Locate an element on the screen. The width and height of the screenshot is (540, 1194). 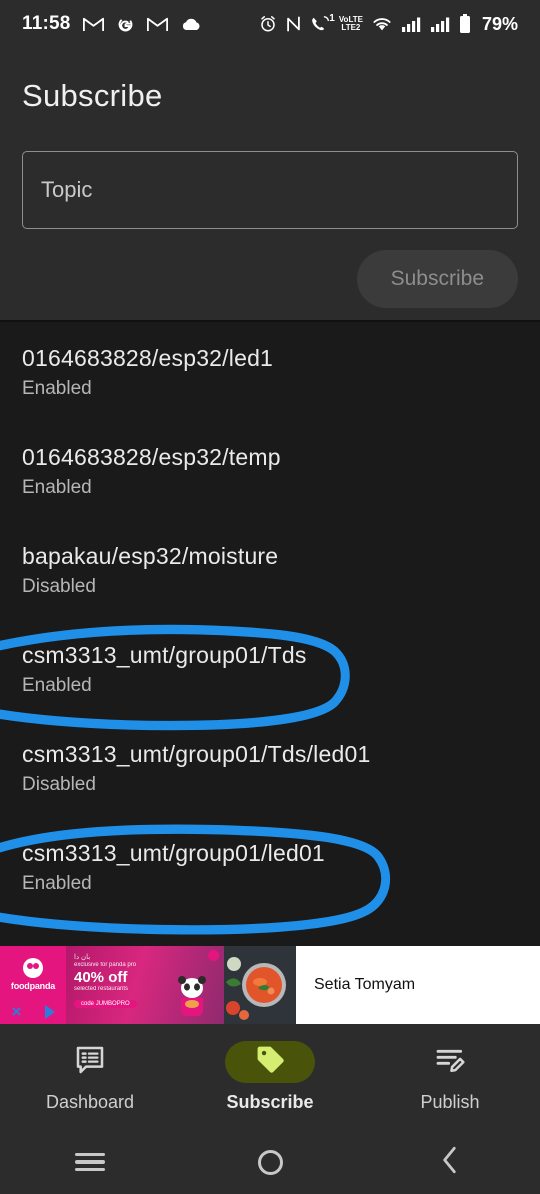
panda-logo-icon is located at coordinates (33, 968).